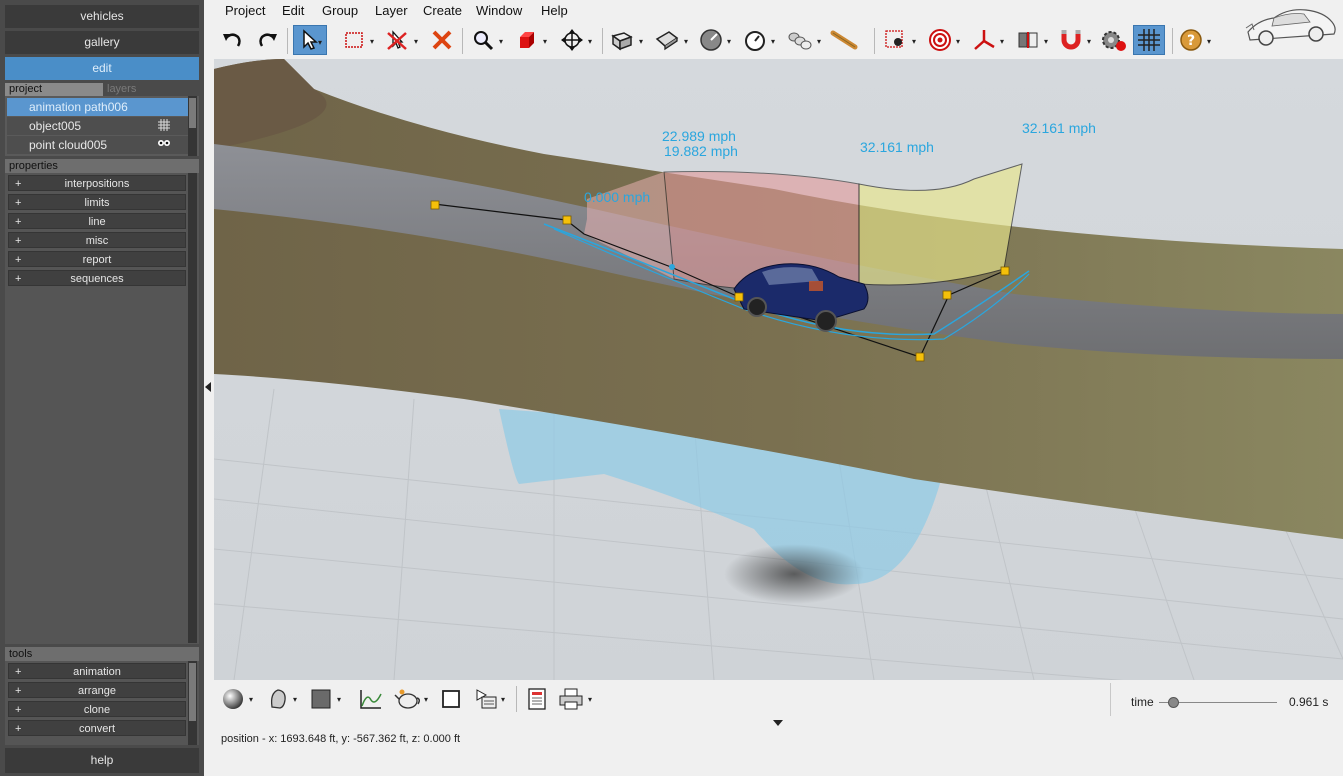 The height and width of the screenshot is (776, 1343). I want to click on graph-button, so click(371, 699).